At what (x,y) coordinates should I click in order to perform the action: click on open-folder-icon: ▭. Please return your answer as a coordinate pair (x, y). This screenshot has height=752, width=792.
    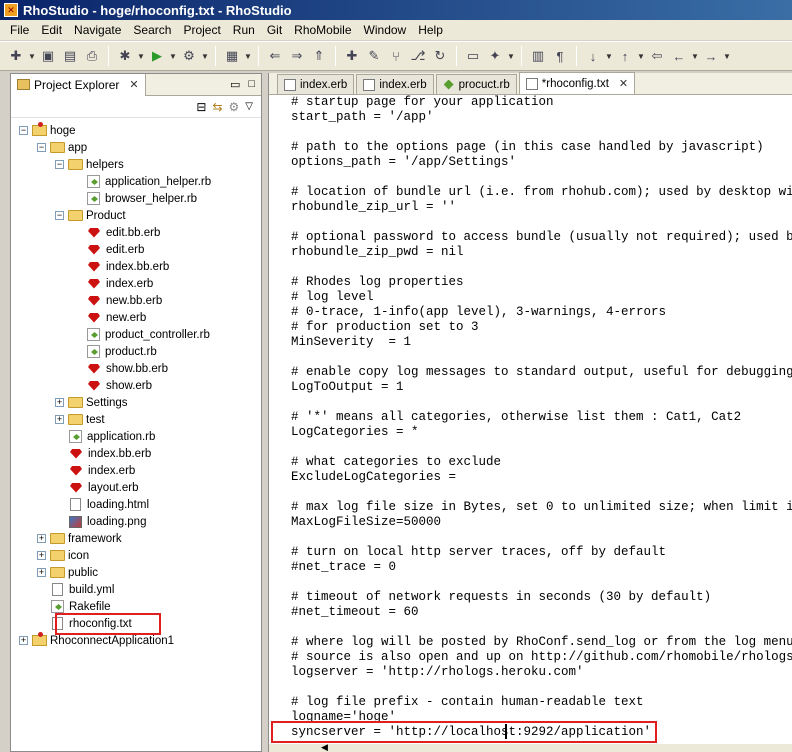
    Looking at the image, I should click on (473, 56).